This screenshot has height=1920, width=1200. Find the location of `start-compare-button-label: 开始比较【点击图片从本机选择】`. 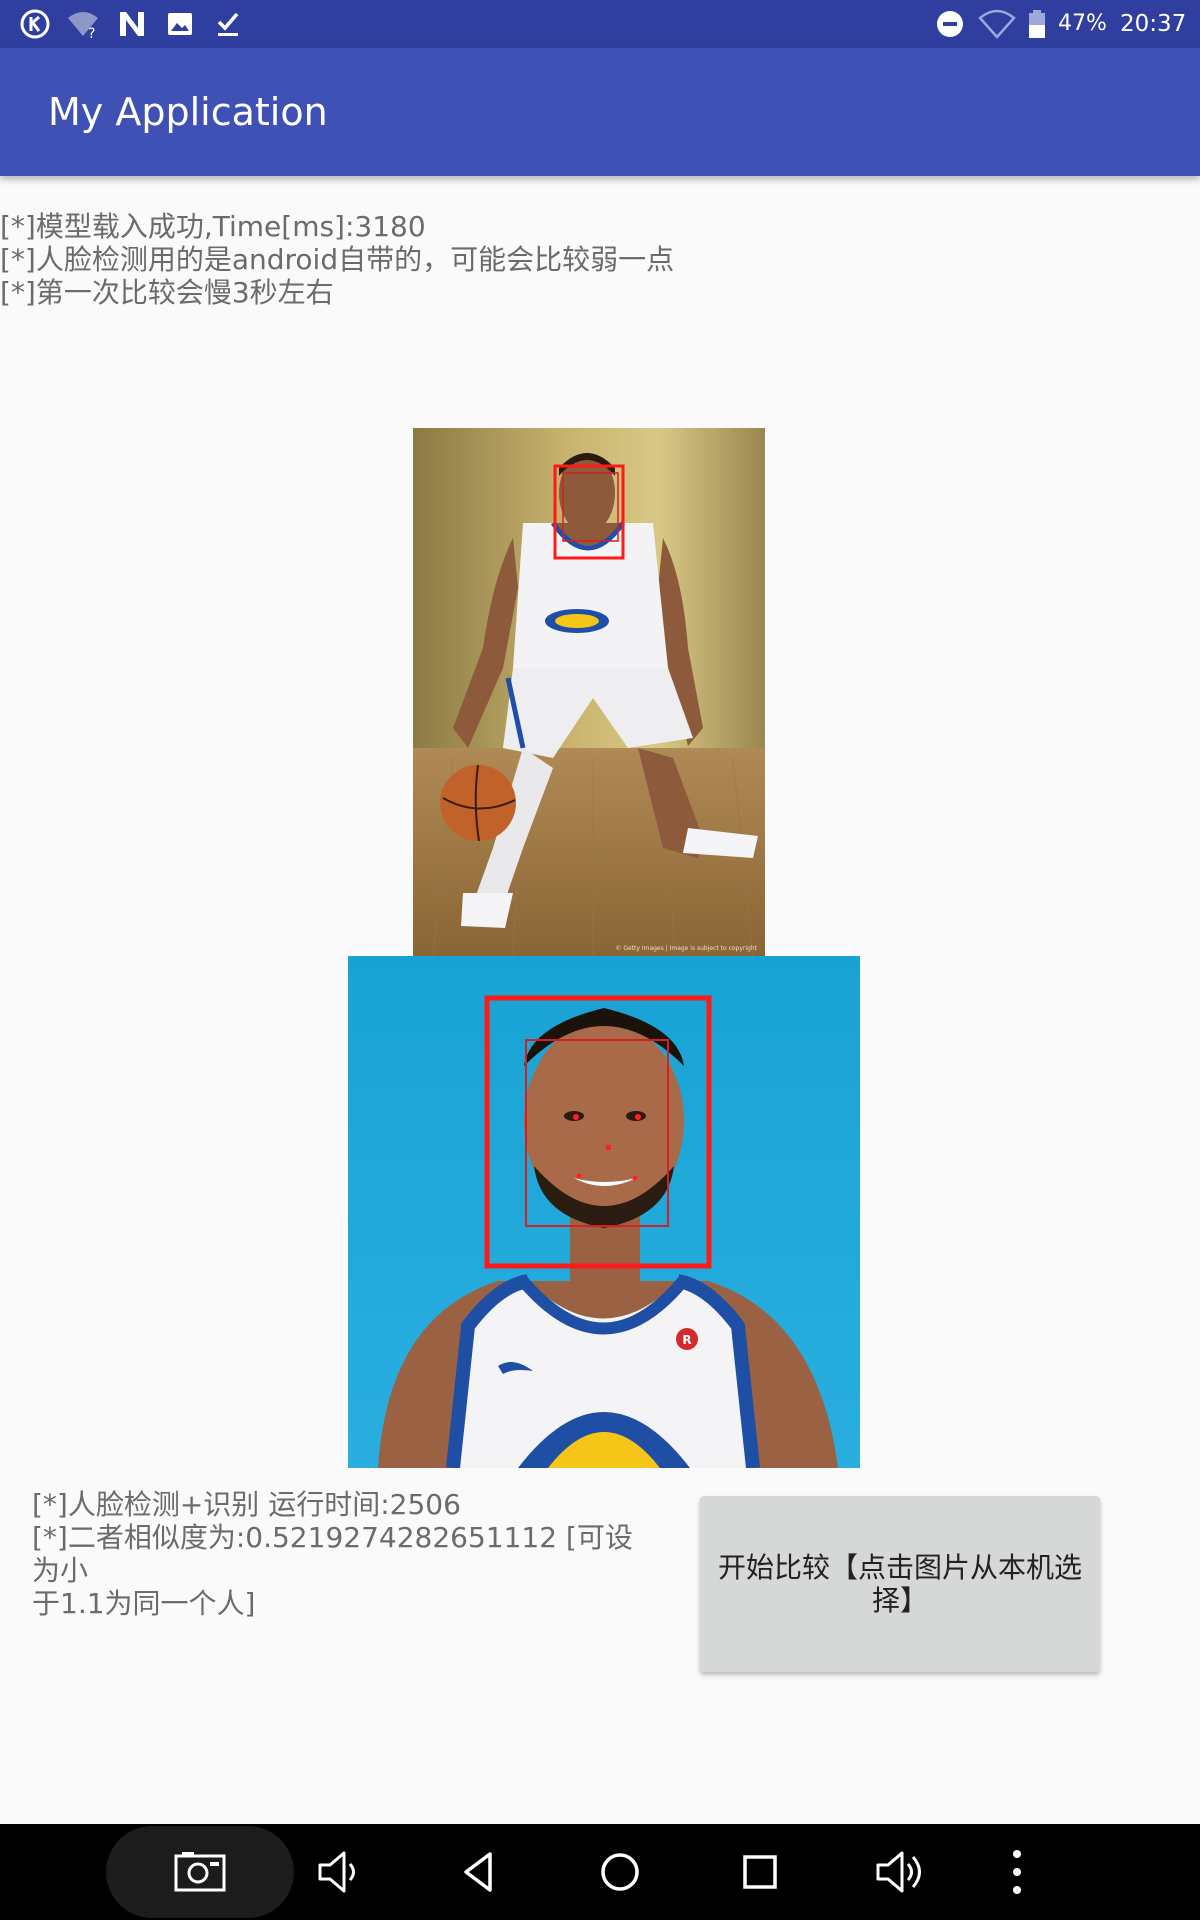

start-compare-button-label: 开始比较【点击图片从本机选择】 is located at coordinates (900, 1584).